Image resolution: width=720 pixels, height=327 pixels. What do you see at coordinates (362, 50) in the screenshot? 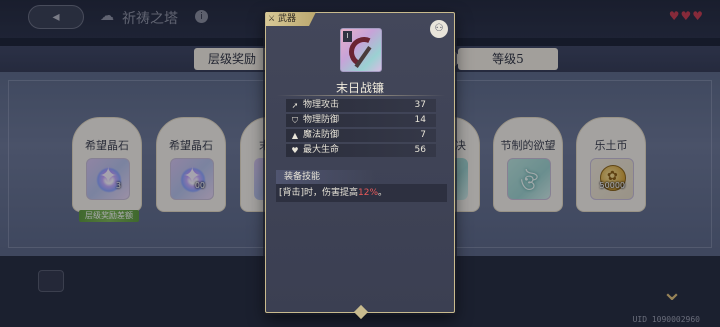
I see `item-icon-frame: I` at bounding box center [362, 50].